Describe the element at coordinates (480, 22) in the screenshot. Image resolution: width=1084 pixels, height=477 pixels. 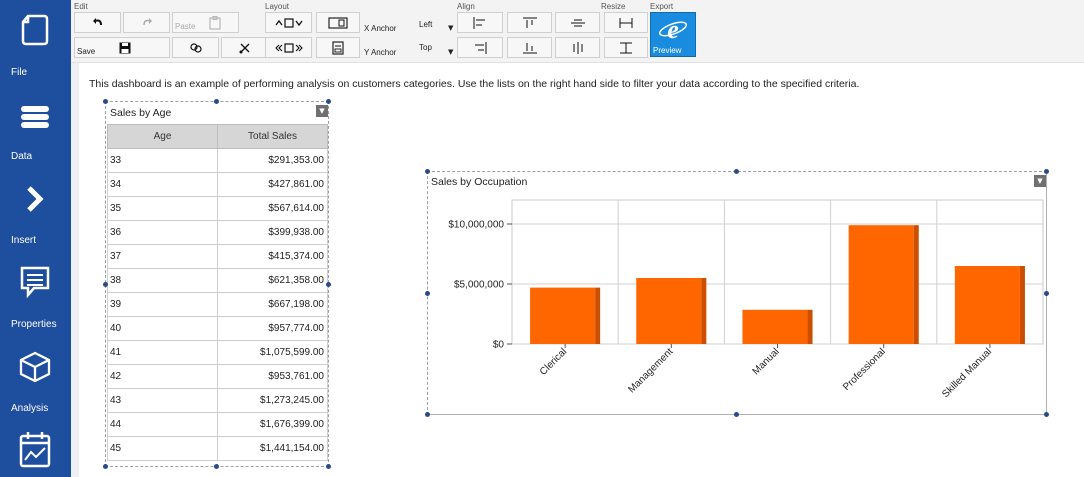
I see `align-left-button` at that location.